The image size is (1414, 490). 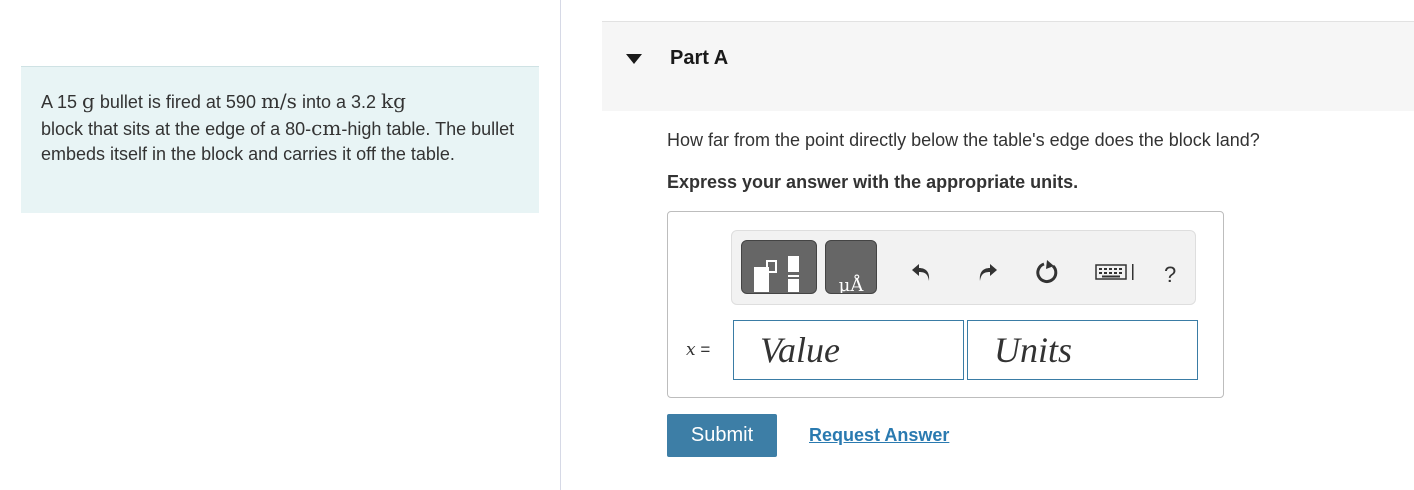 What do you see at coordinates (963, 267) in the screenshot?
I see `math-toolbar: μÅ ?` at bounding box center [963, 267].